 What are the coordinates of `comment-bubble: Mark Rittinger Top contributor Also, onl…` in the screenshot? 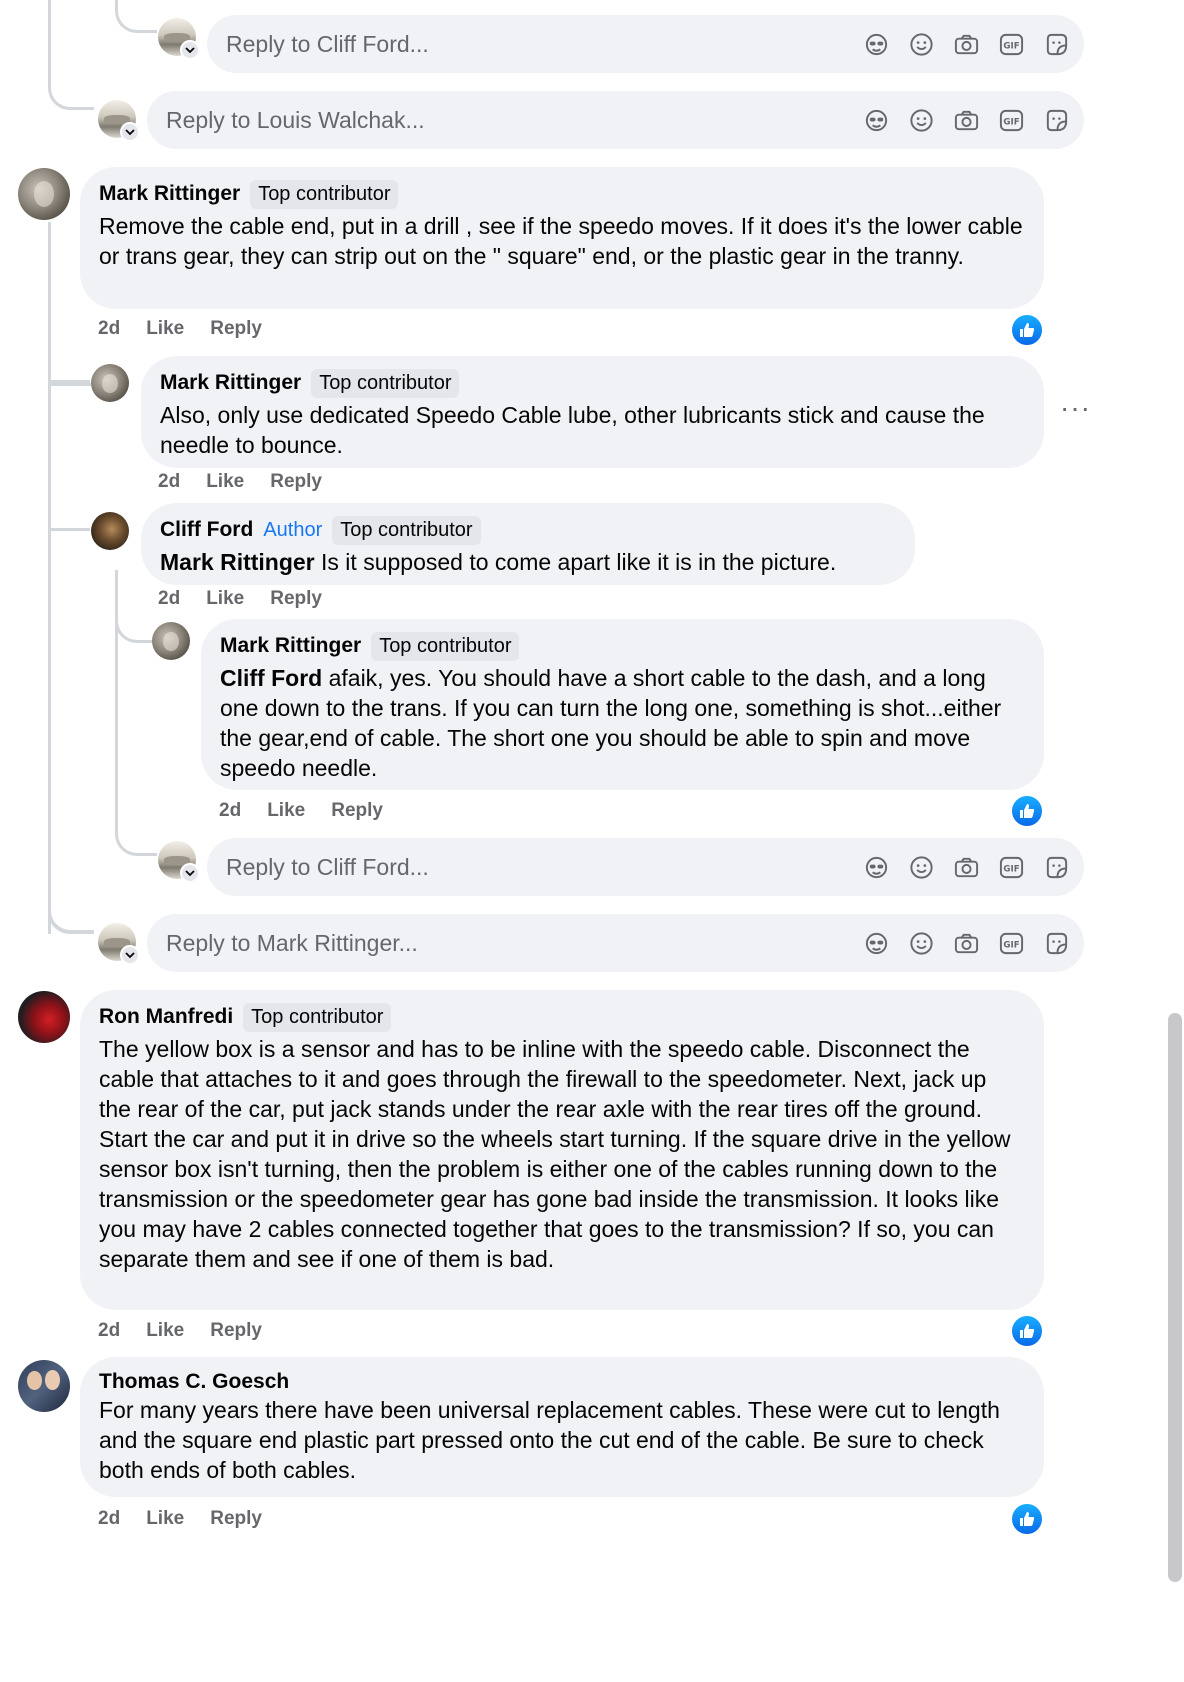 It's located at (592, 412).